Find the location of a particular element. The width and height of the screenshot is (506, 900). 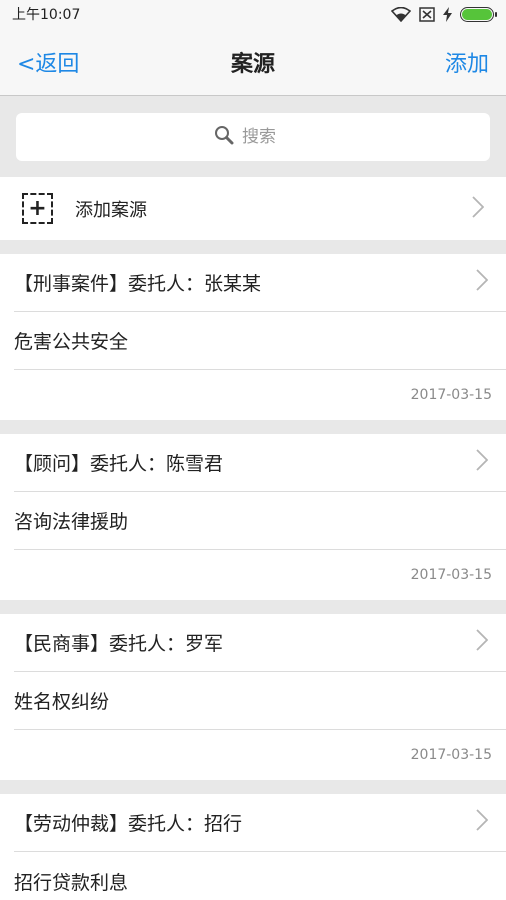

case-card-header: 【刑事案件】委托人：张某某 is located at coordinates (260, 283).